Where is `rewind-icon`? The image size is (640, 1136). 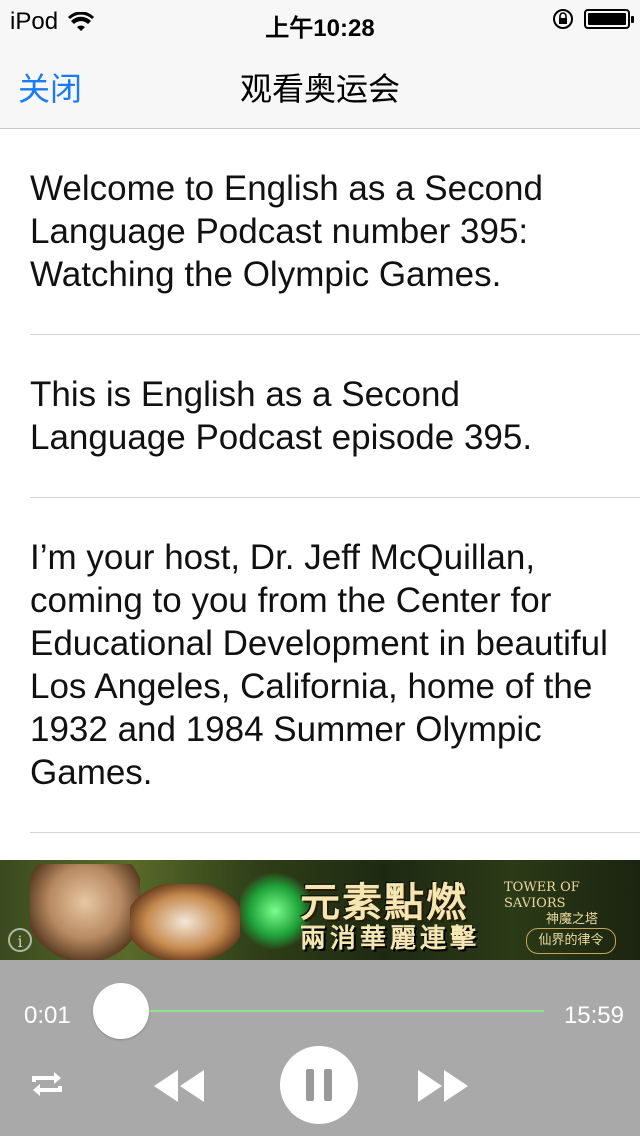
rewind-icon is located at coordinates (178, 1088).